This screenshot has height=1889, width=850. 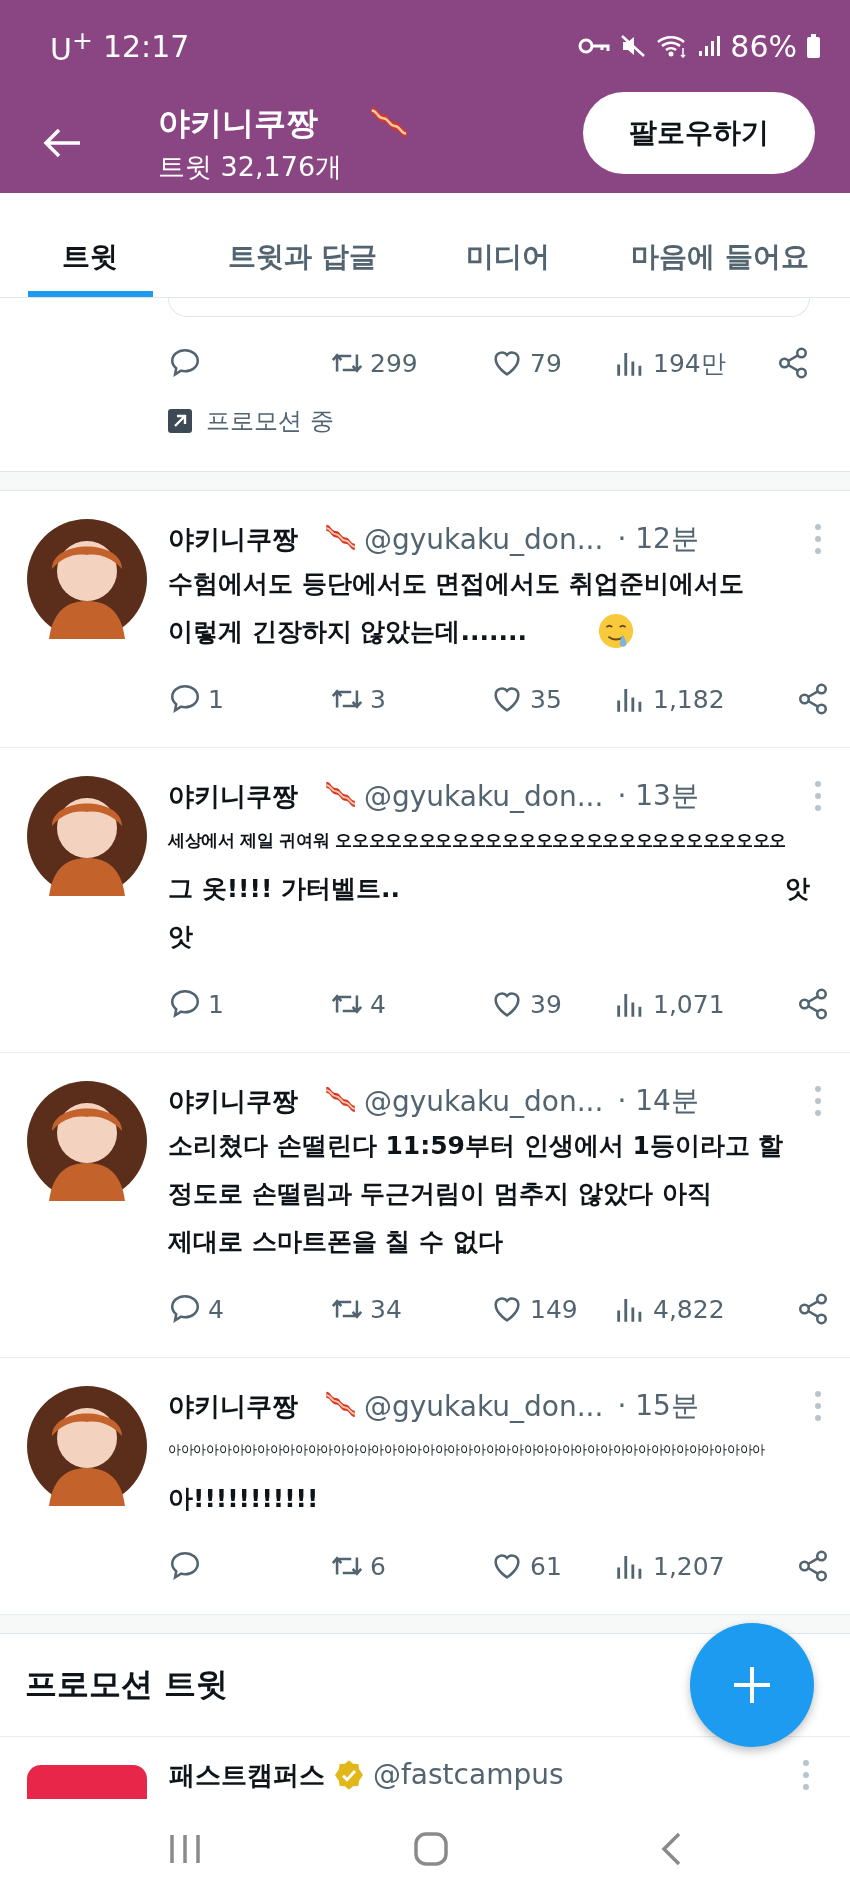 What do you see at coordinates (689, 363) in the screenshot?
I see `view-count: 194만` at bounding box center [689, 363].